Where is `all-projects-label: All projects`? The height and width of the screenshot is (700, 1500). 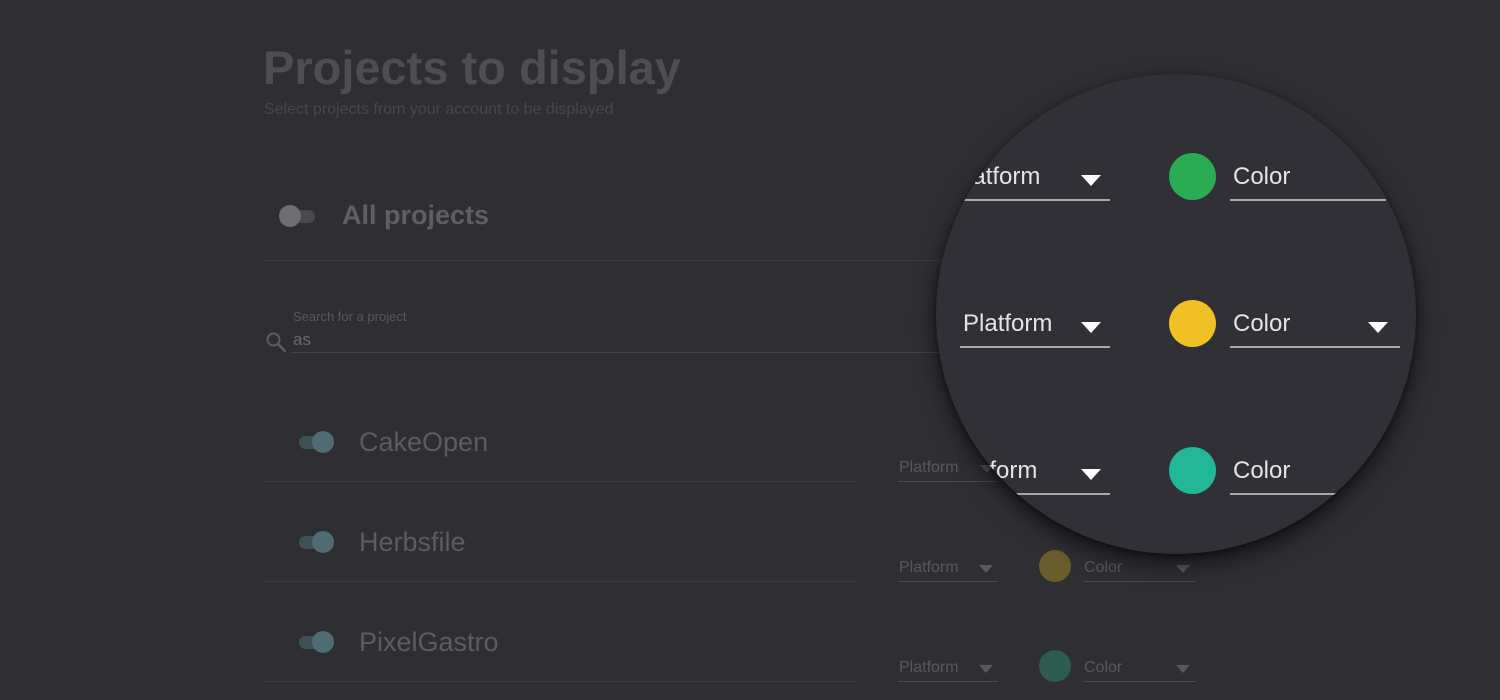
all-projects-label: All projects is located at coordinates (416, 215).